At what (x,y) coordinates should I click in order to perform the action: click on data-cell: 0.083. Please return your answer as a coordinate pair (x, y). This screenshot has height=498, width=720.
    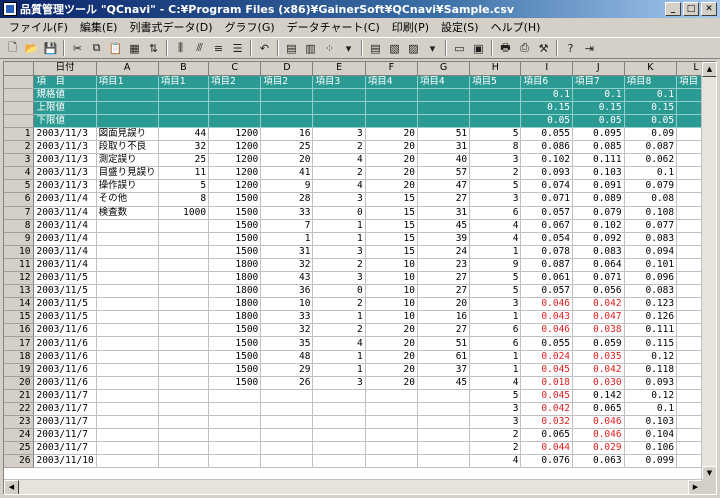
    Looking at the image, I should click on (651, 291).